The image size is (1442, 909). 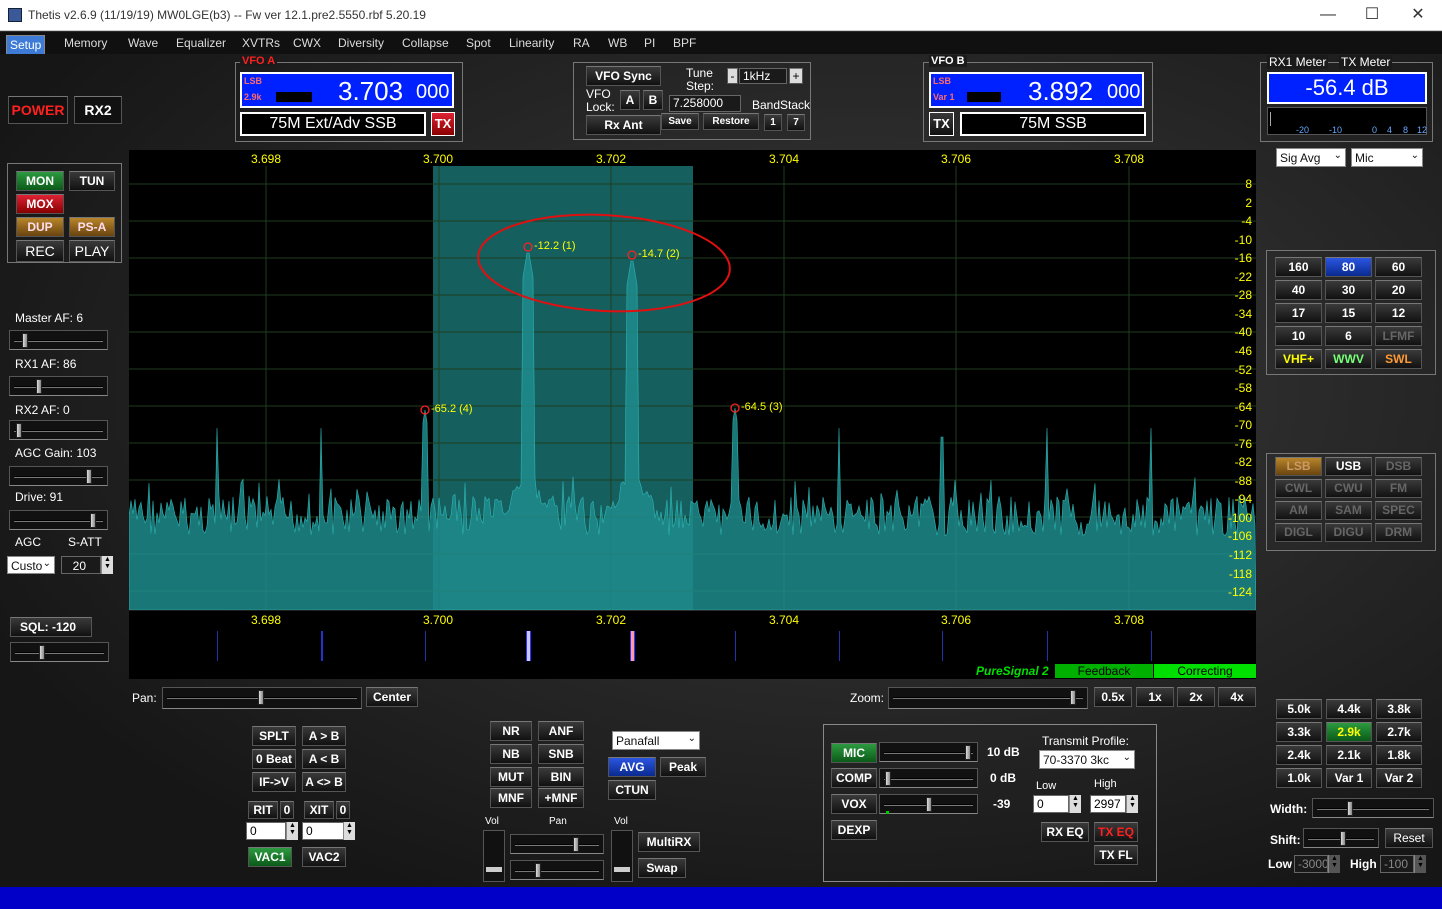 I want to click on vfo-b-display: LSB Var 1 3.892 000, so click(x=1036, y=90).